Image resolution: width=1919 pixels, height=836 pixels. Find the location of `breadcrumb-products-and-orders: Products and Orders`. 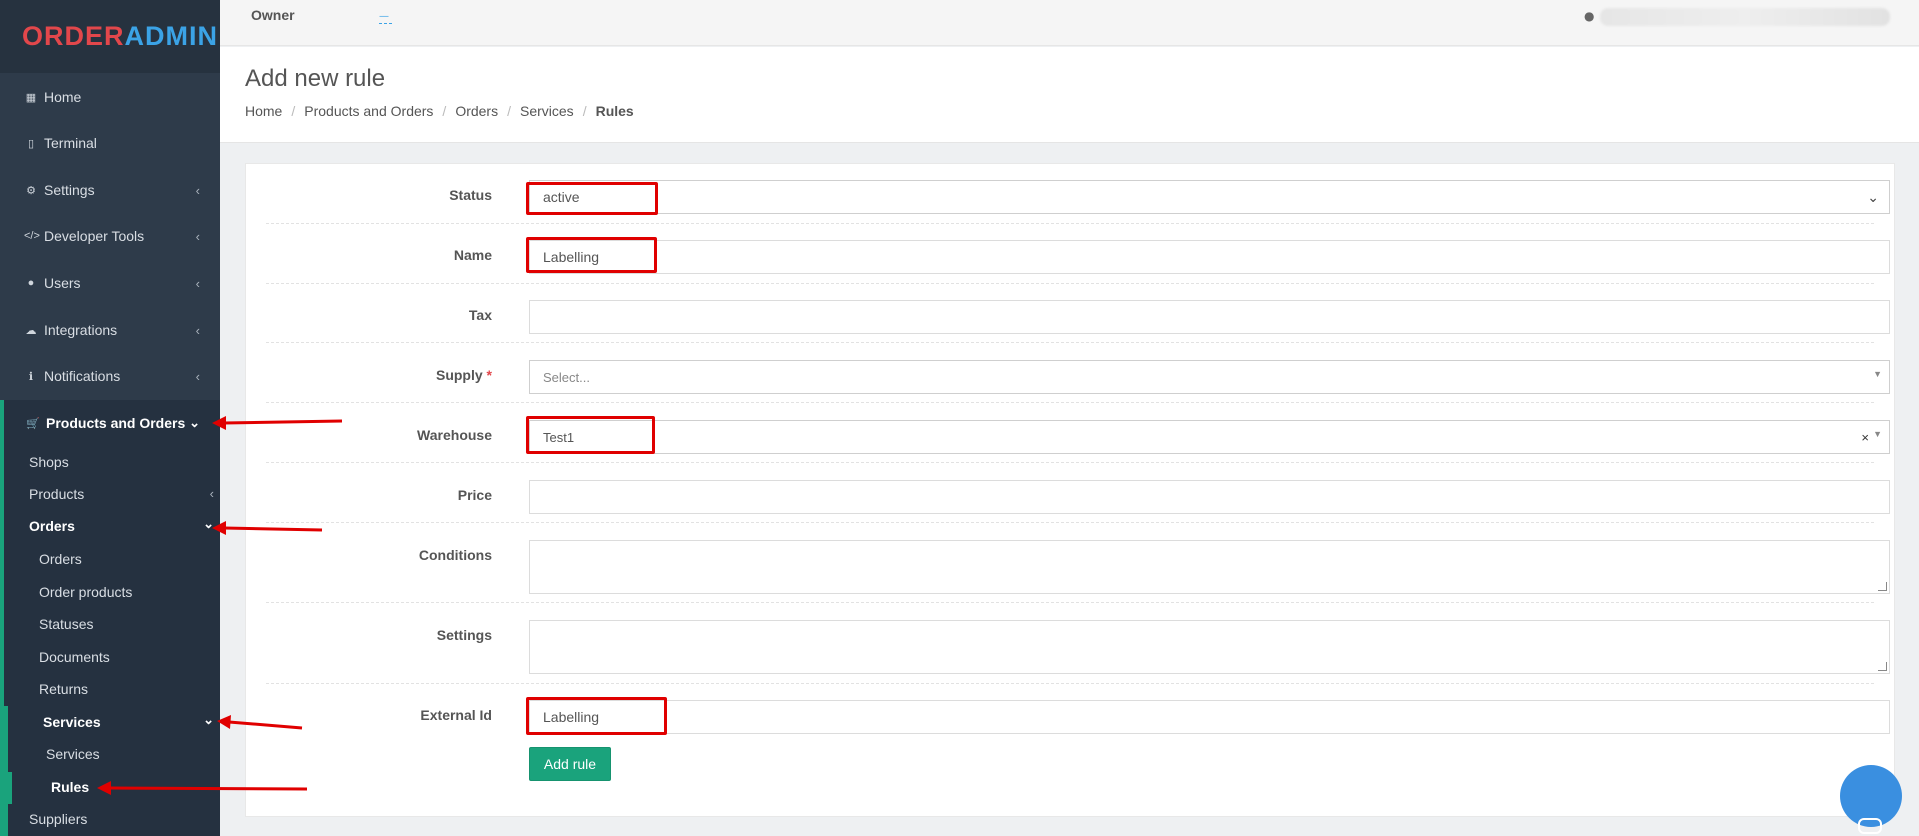

breadcrumb-products-and-orders: Products and Orders is located at coordinates (368, 111).